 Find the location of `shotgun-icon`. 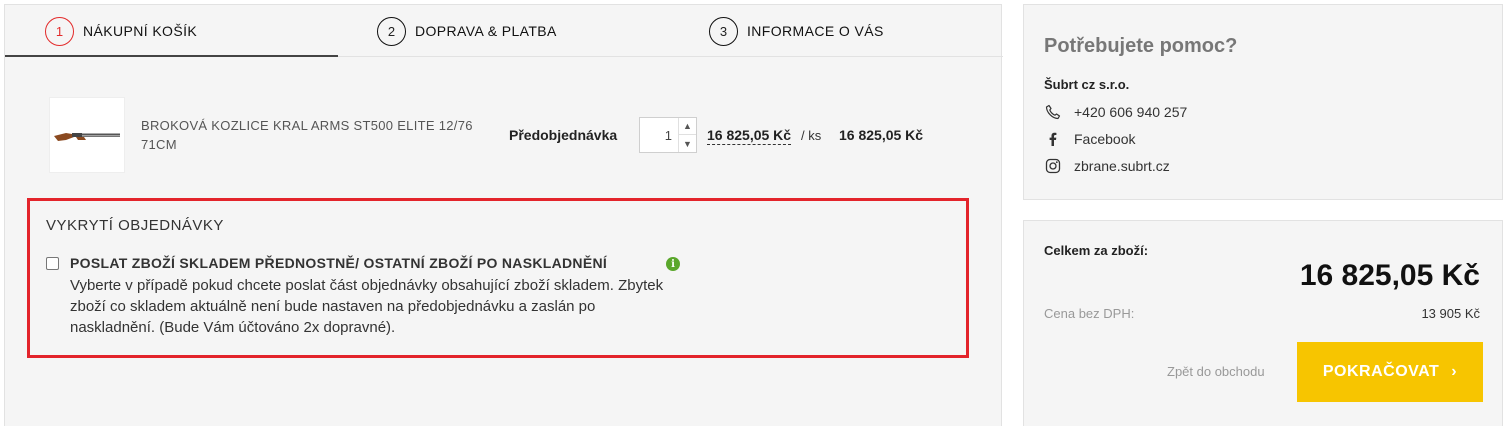

shotgun-icon is located at coordinates (87, 137).